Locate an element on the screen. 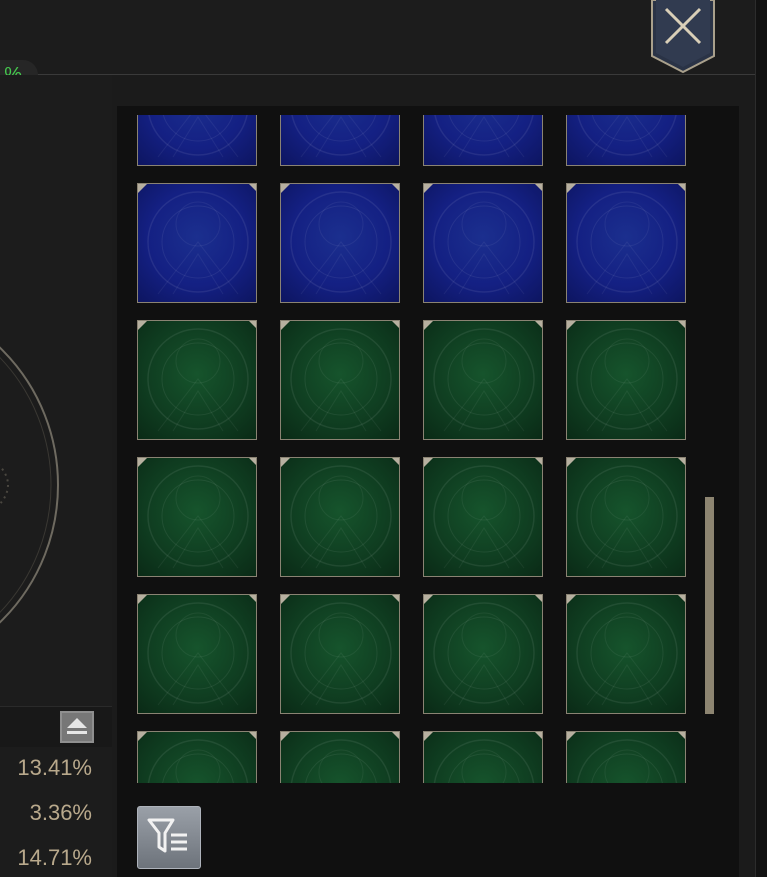 The width and height of the screenshot is (767, 877). close-button is located at coordinates (683, 37).